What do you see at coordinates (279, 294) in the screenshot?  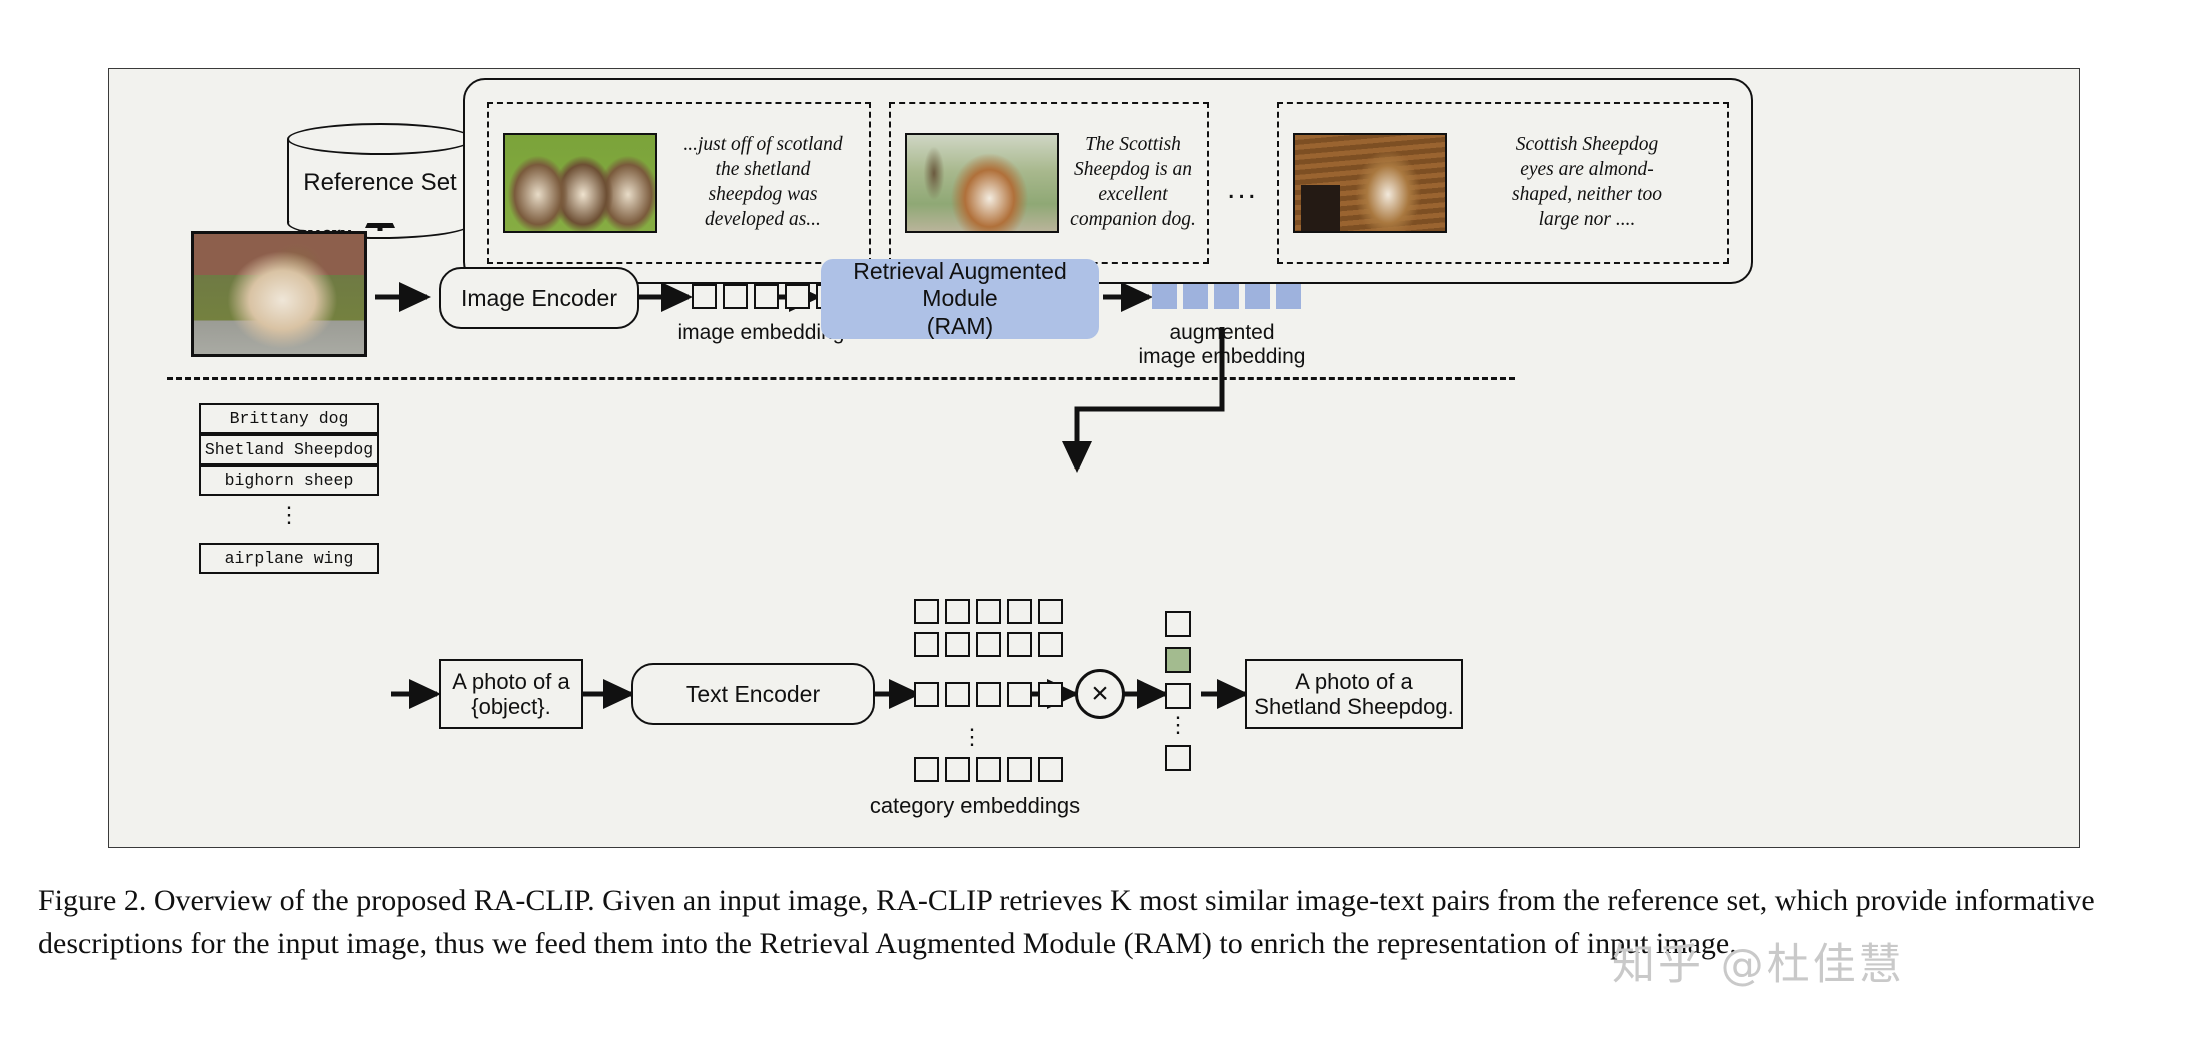 I see `query-image` at bounding box center [279, 294].